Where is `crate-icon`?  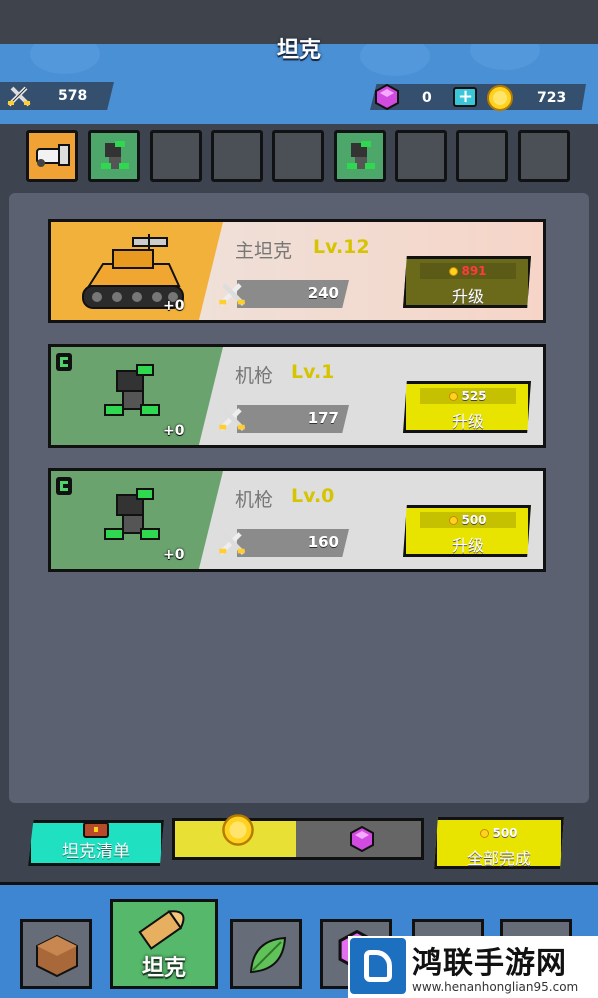
crate-icon is located at coordinates (57, 956).